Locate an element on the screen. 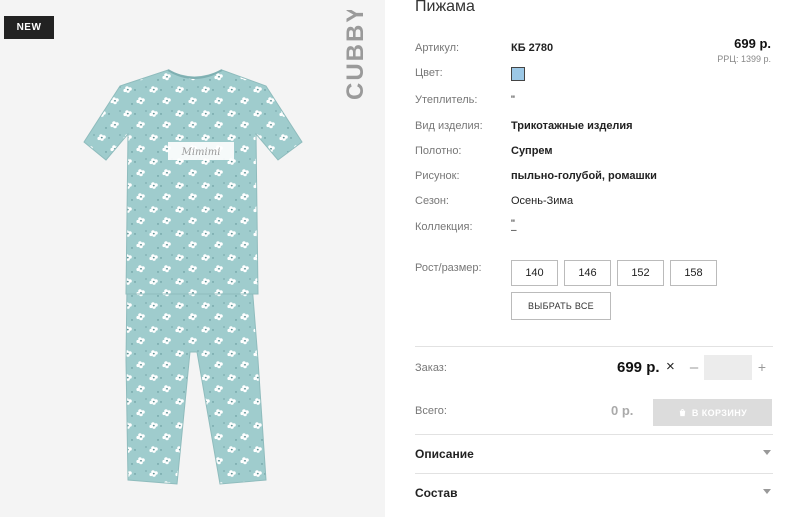 Image resolution: width=800 pixels, height=517 pixels. collection-extra: – is located at coordinates (514, 230).